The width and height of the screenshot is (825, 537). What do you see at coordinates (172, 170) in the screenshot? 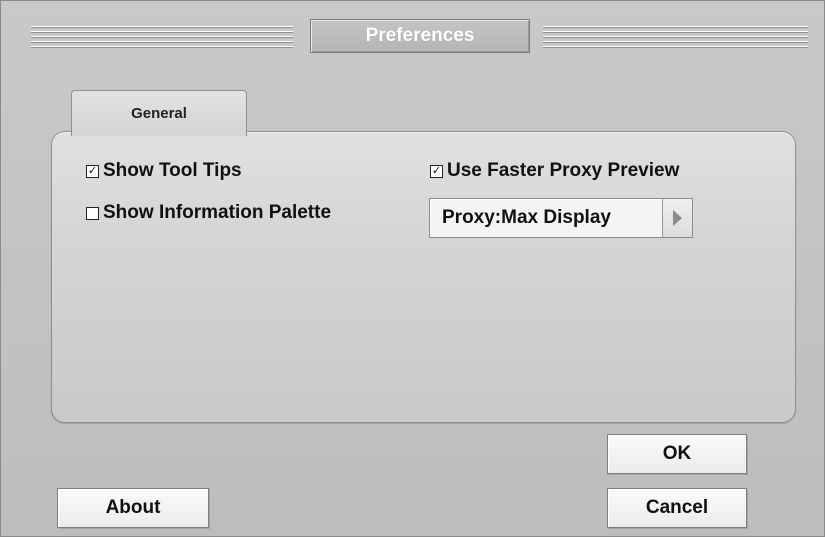
I see `show-tool-tips-label: Show Tool Tips` at bounding box center [172, 170].